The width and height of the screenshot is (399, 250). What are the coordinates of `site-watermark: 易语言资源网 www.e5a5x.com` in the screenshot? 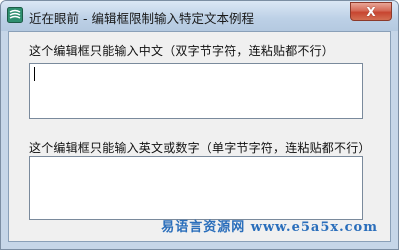 It's located at (269, 227).